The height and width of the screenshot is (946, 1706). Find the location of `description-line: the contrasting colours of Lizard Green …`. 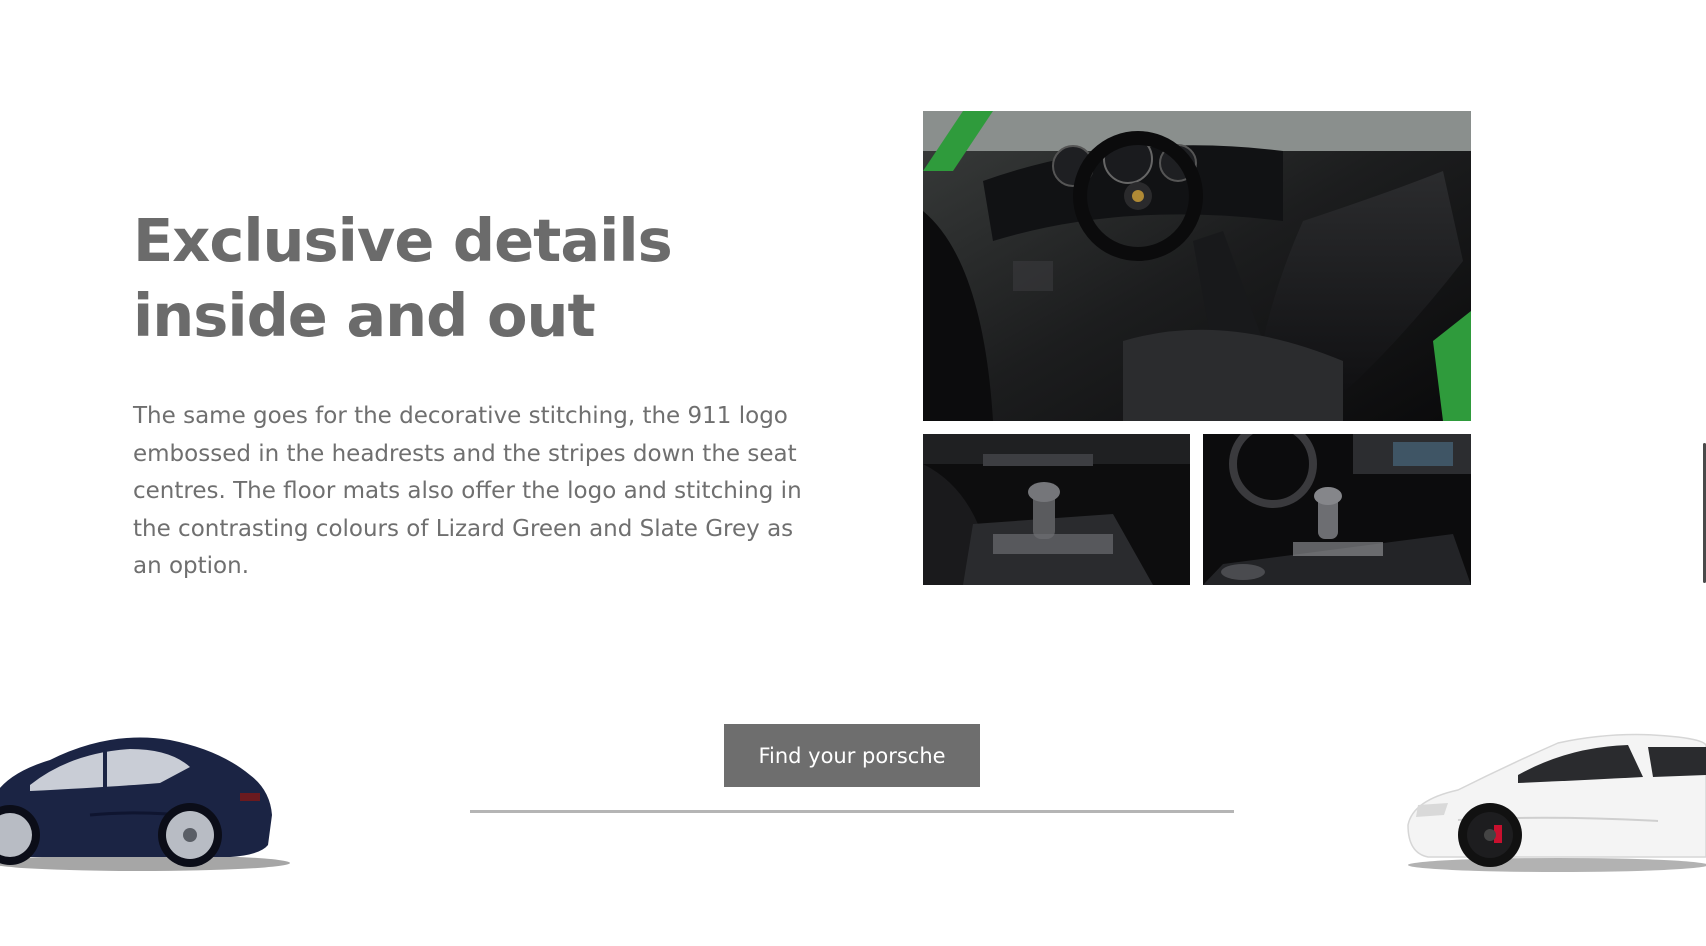

description-line: the contrasting colours of Lizard Green … is located at coordinates (463, 528).